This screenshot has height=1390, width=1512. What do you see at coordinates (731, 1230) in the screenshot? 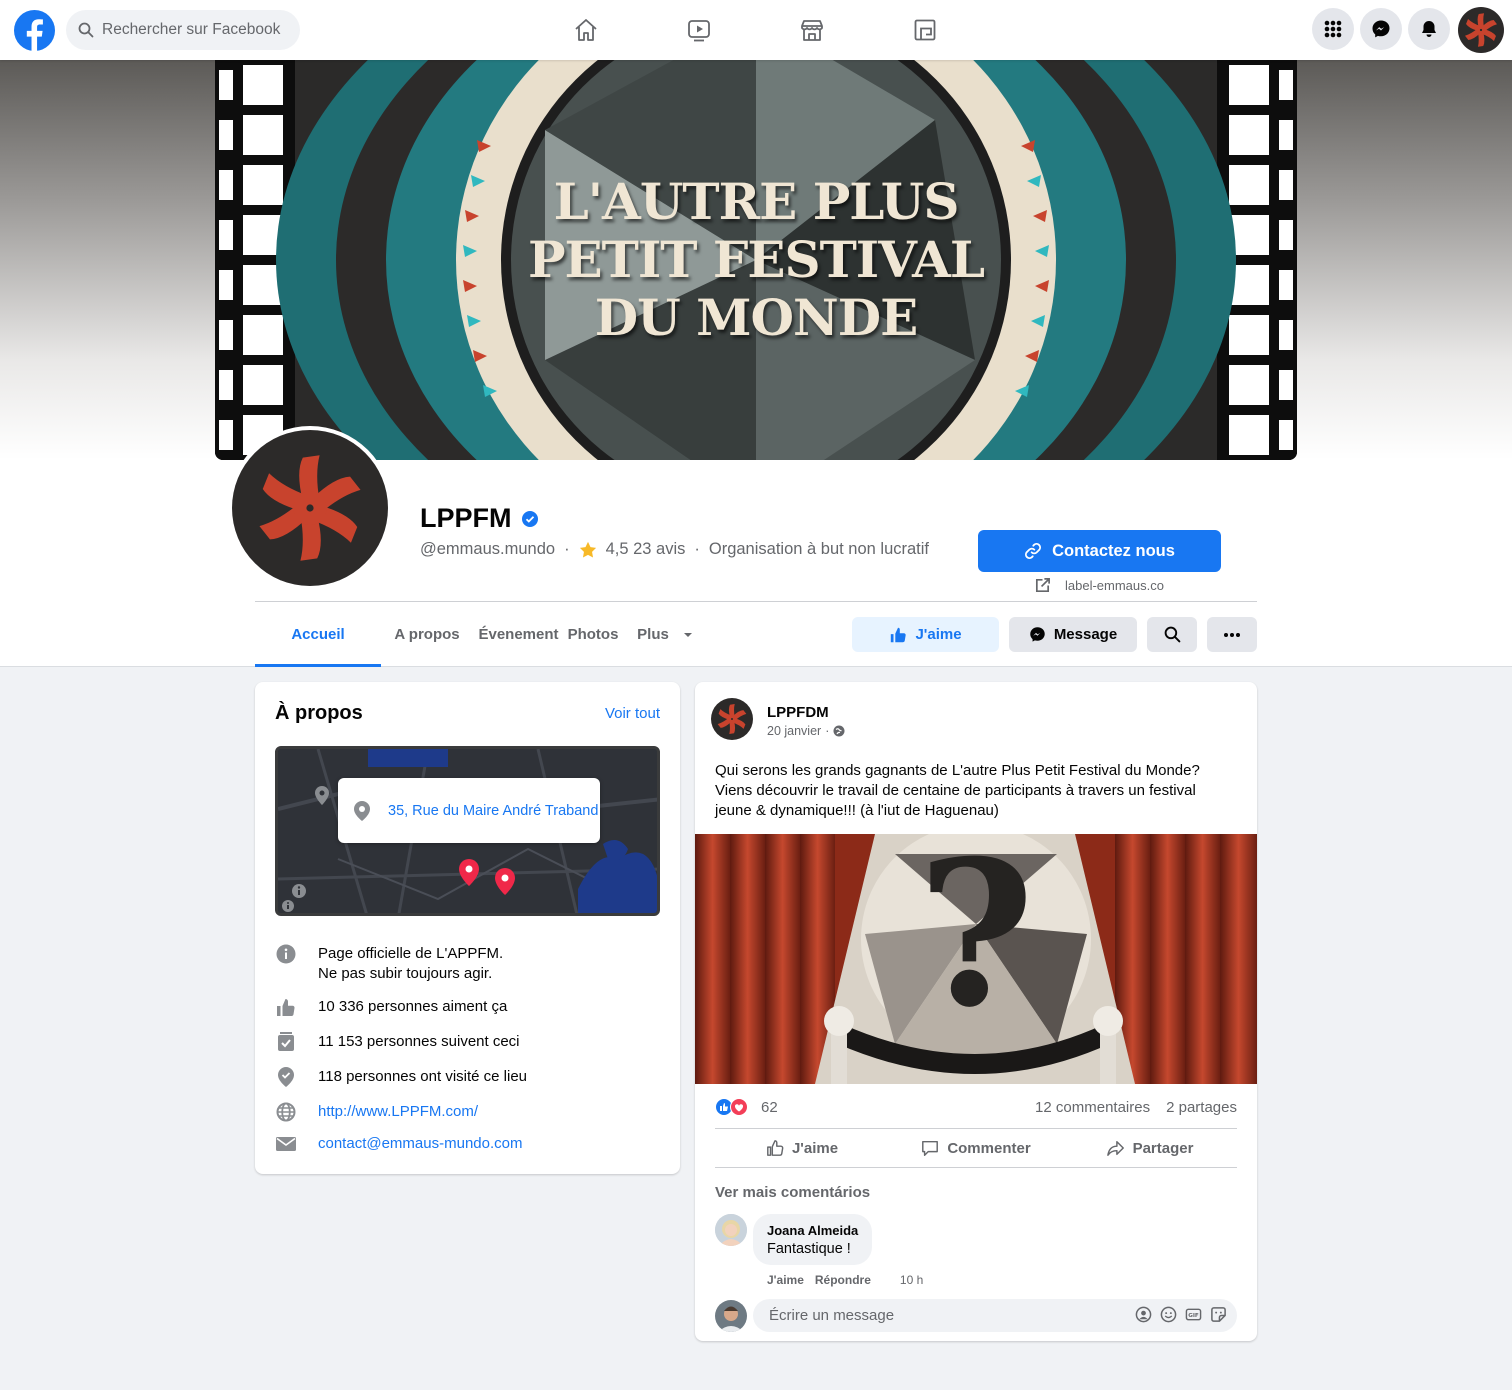
I see `commenter-avatar` at bounding box center [731, 1230].